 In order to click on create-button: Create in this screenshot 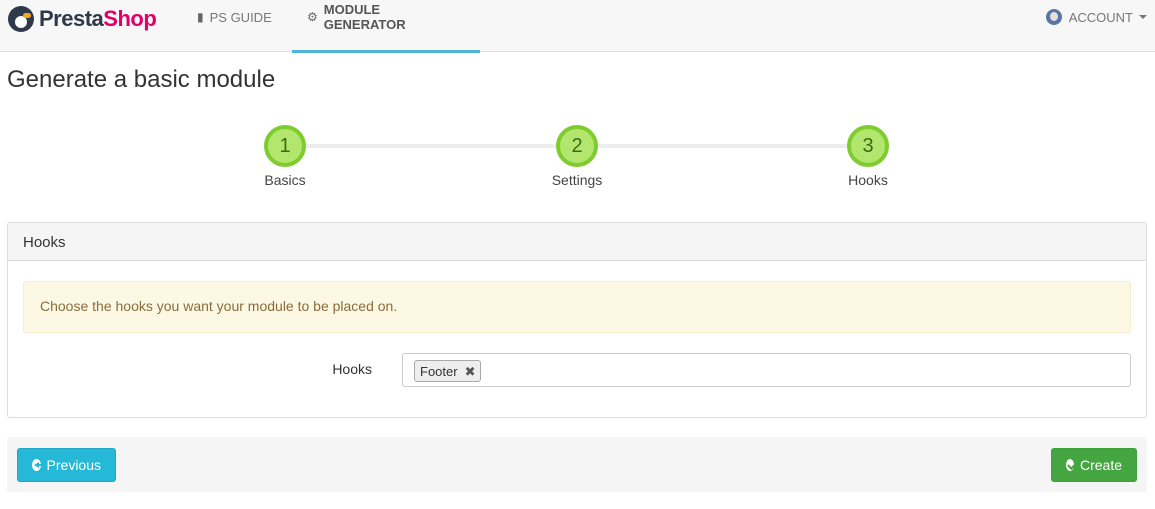, I will do `click(1094, 465)`.